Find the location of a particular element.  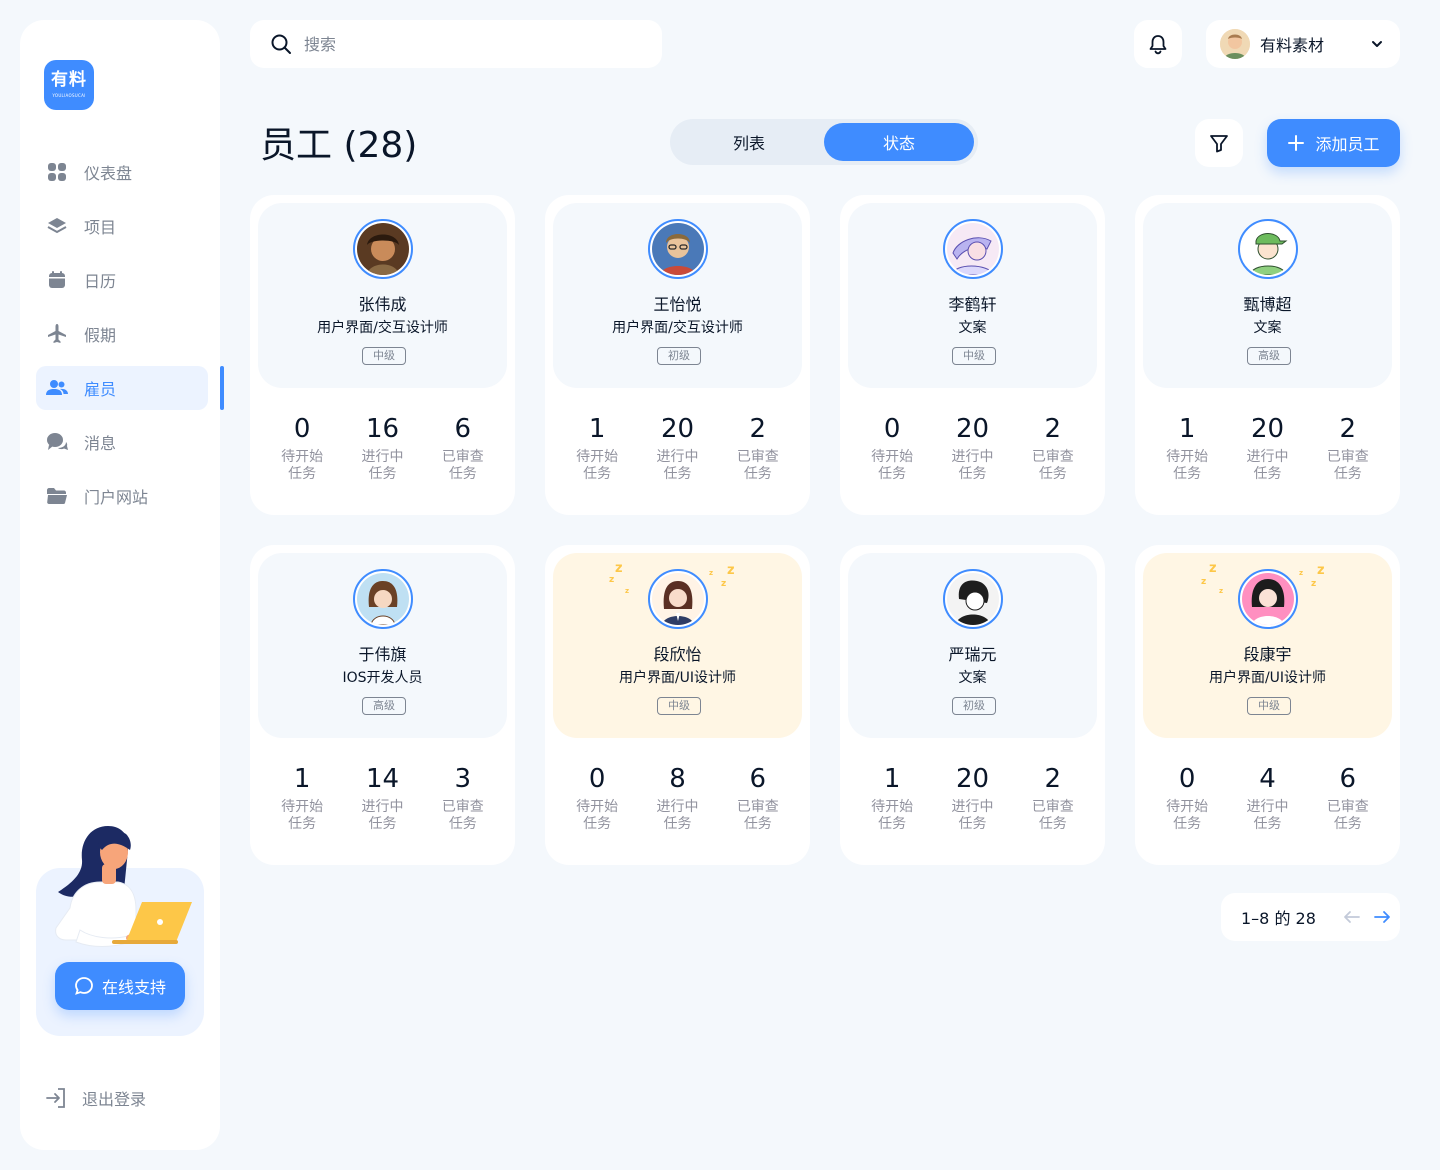

level-badge: 中级 is located at coordinates (679, 706).